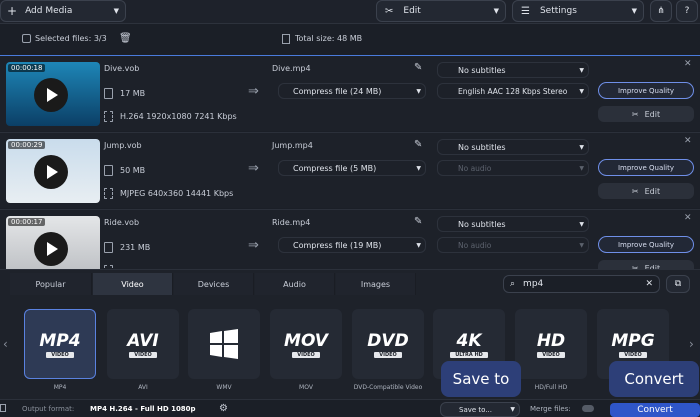 This screenshot has height=417, width=700. What do you see at coordinates (558, 11) in the screenshot?
I see `settings-label: Settings` at bounding box center [558, 11].